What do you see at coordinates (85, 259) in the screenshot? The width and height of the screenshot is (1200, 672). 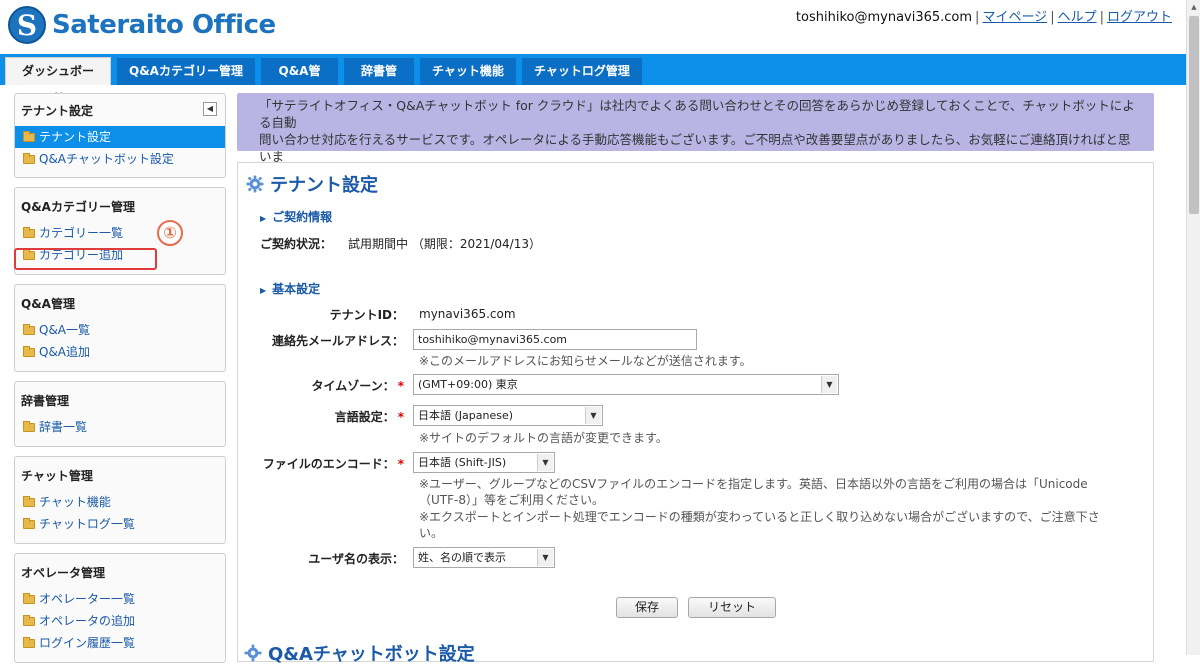 I see `annotation-highlight-box` at bounding box center [85, 259].